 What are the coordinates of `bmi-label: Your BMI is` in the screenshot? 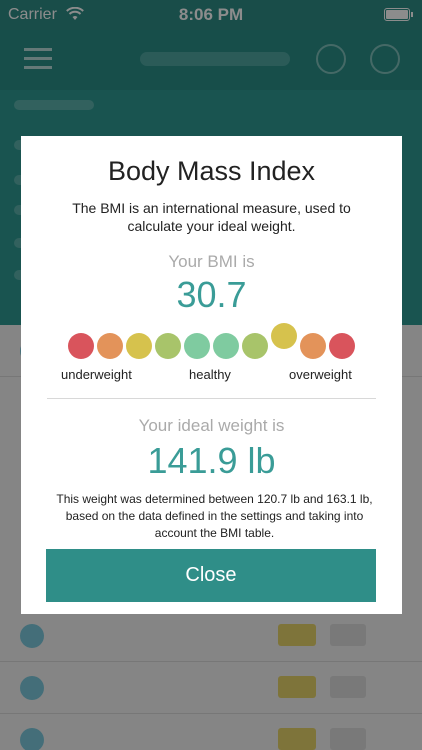 It's located at (211, 261).